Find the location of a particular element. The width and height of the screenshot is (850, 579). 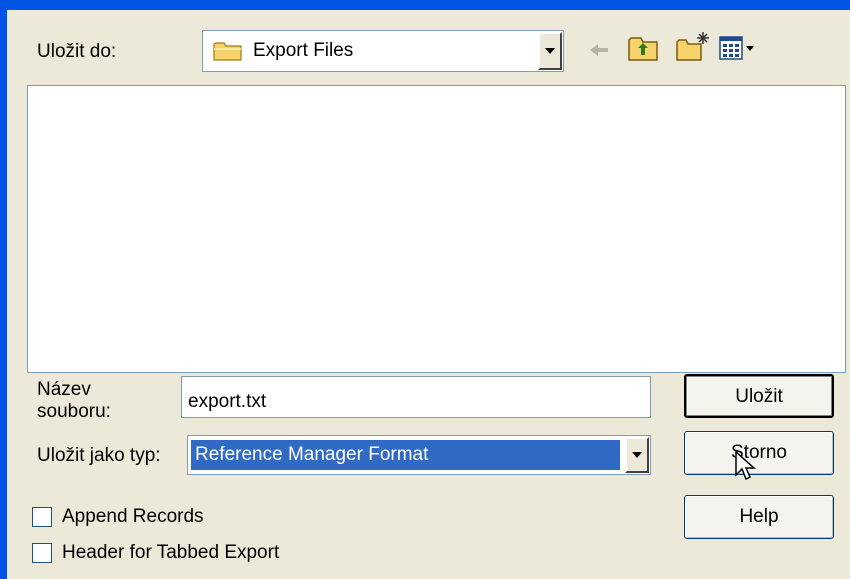

header-tabbed-export-label: Header for Tabbed Export is located at coordinates (170, 553).